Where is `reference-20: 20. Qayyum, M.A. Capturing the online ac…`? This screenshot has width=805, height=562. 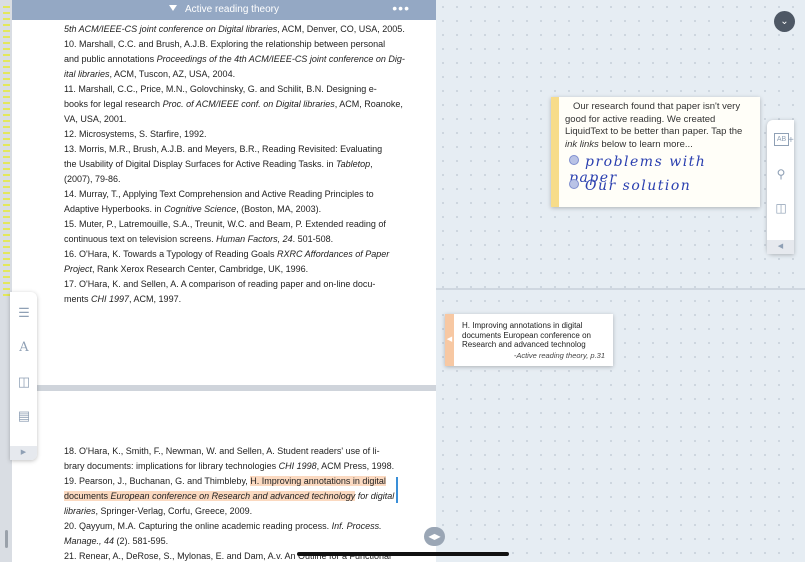
reference-20: 20. Qayyum, M.A. Capturing the online ac… is located at coordinates (223, 533).